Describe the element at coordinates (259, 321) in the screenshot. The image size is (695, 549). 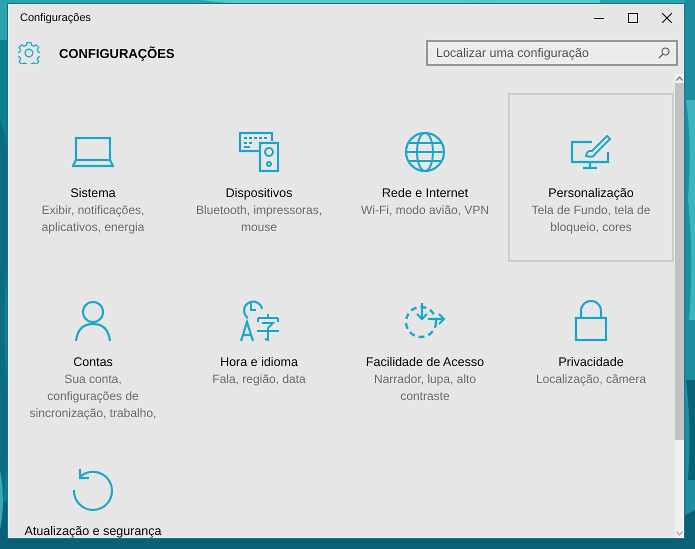
I see `clock-letters-icon` at that location.